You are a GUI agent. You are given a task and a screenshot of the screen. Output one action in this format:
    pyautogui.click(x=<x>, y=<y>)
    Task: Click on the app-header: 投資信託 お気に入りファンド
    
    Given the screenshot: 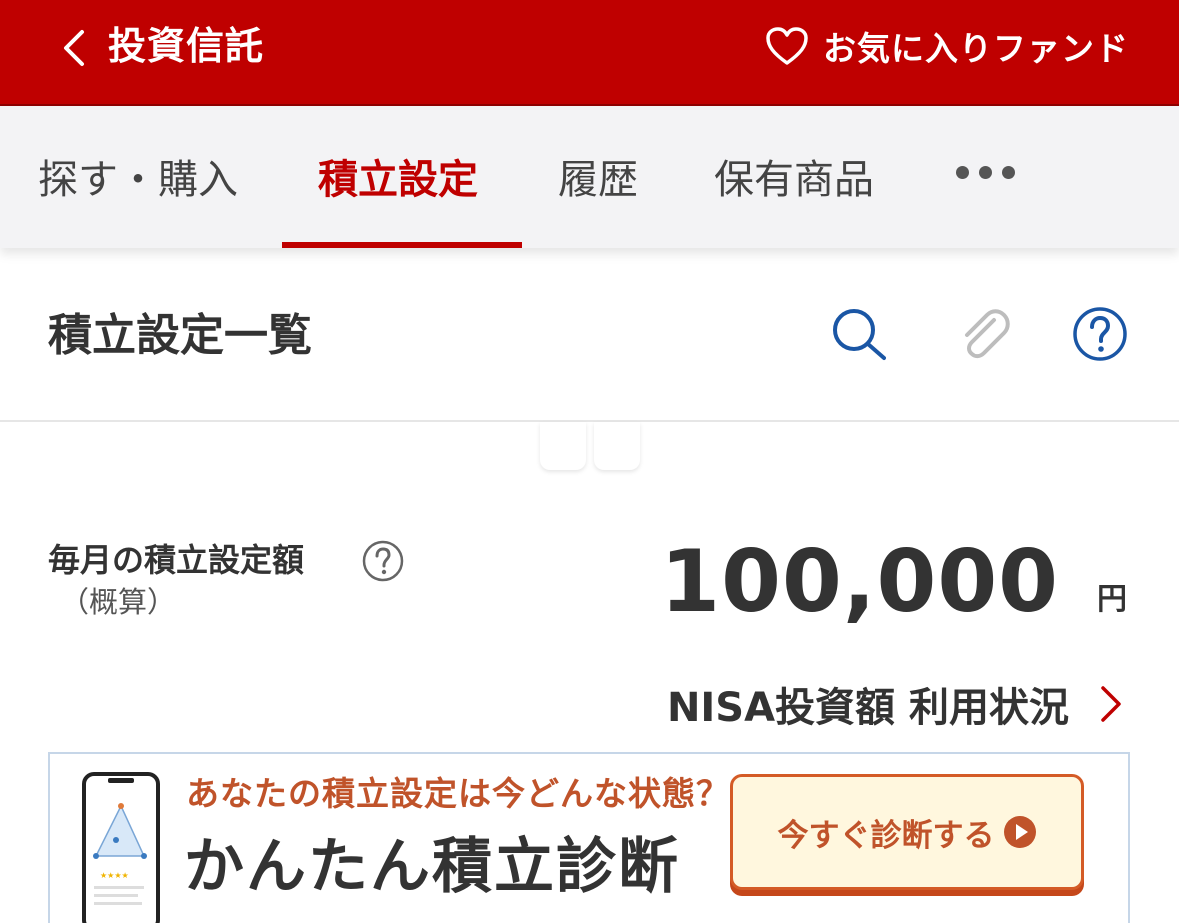 What is the action you would take?
    pyautogui.click(x=589, y=52)
    